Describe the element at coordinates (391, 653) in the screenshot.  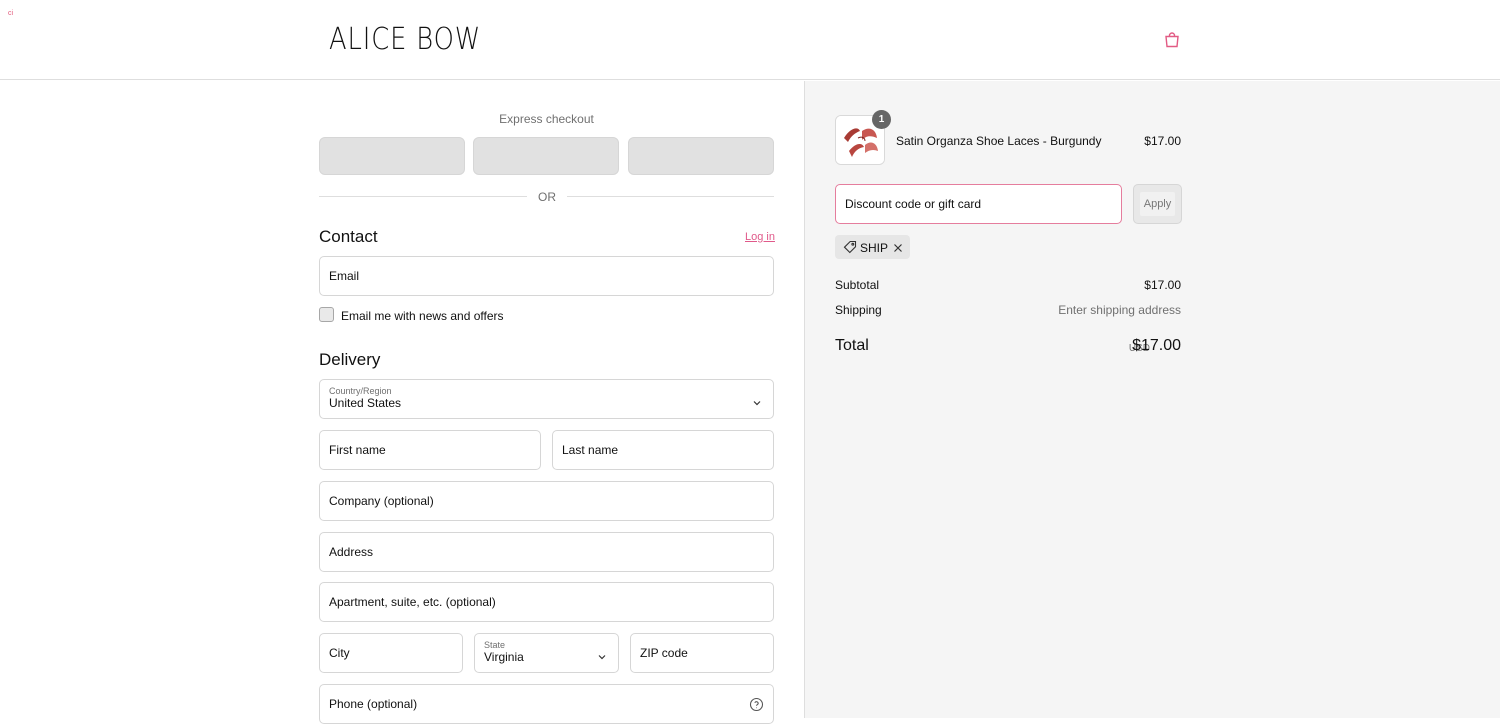
I see `city-field: City` at that location.